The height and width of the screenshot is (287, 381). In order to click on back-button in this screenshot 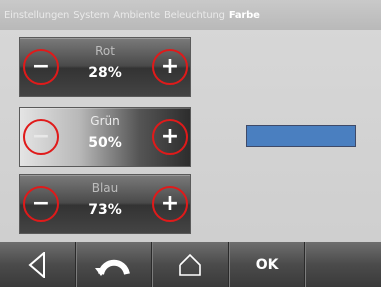, I will do `click(38, 264)`.